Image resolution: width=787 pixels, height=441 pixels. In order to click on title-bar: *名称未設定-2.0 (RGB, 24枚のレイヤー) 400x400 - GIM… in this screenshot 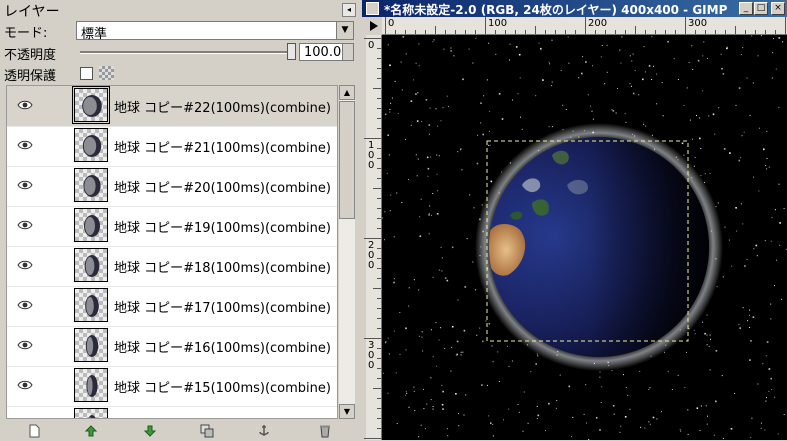, I will do `click(574, 8)`.